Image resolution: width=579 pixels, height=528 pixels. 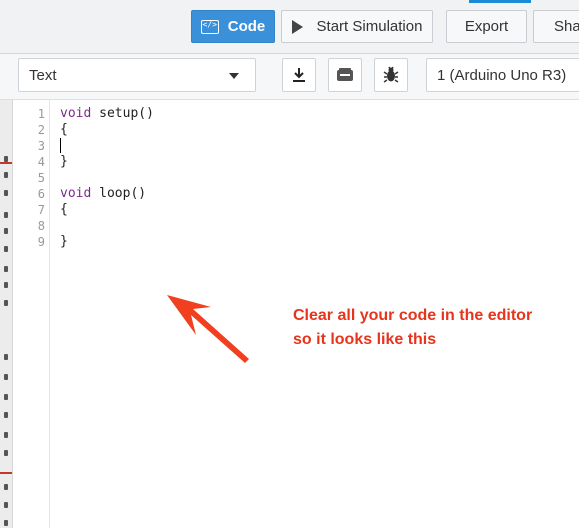 I want to click on bug-icon, so click(x=391, y=74).